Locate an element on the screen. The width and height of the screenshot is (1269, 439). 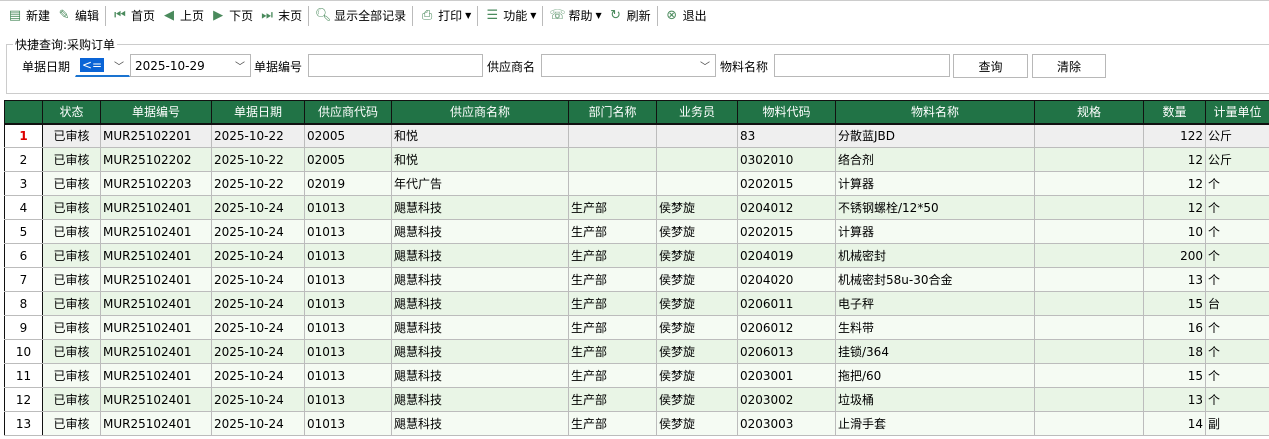
column-header: 数量 is located at coordinates (1174, 112).